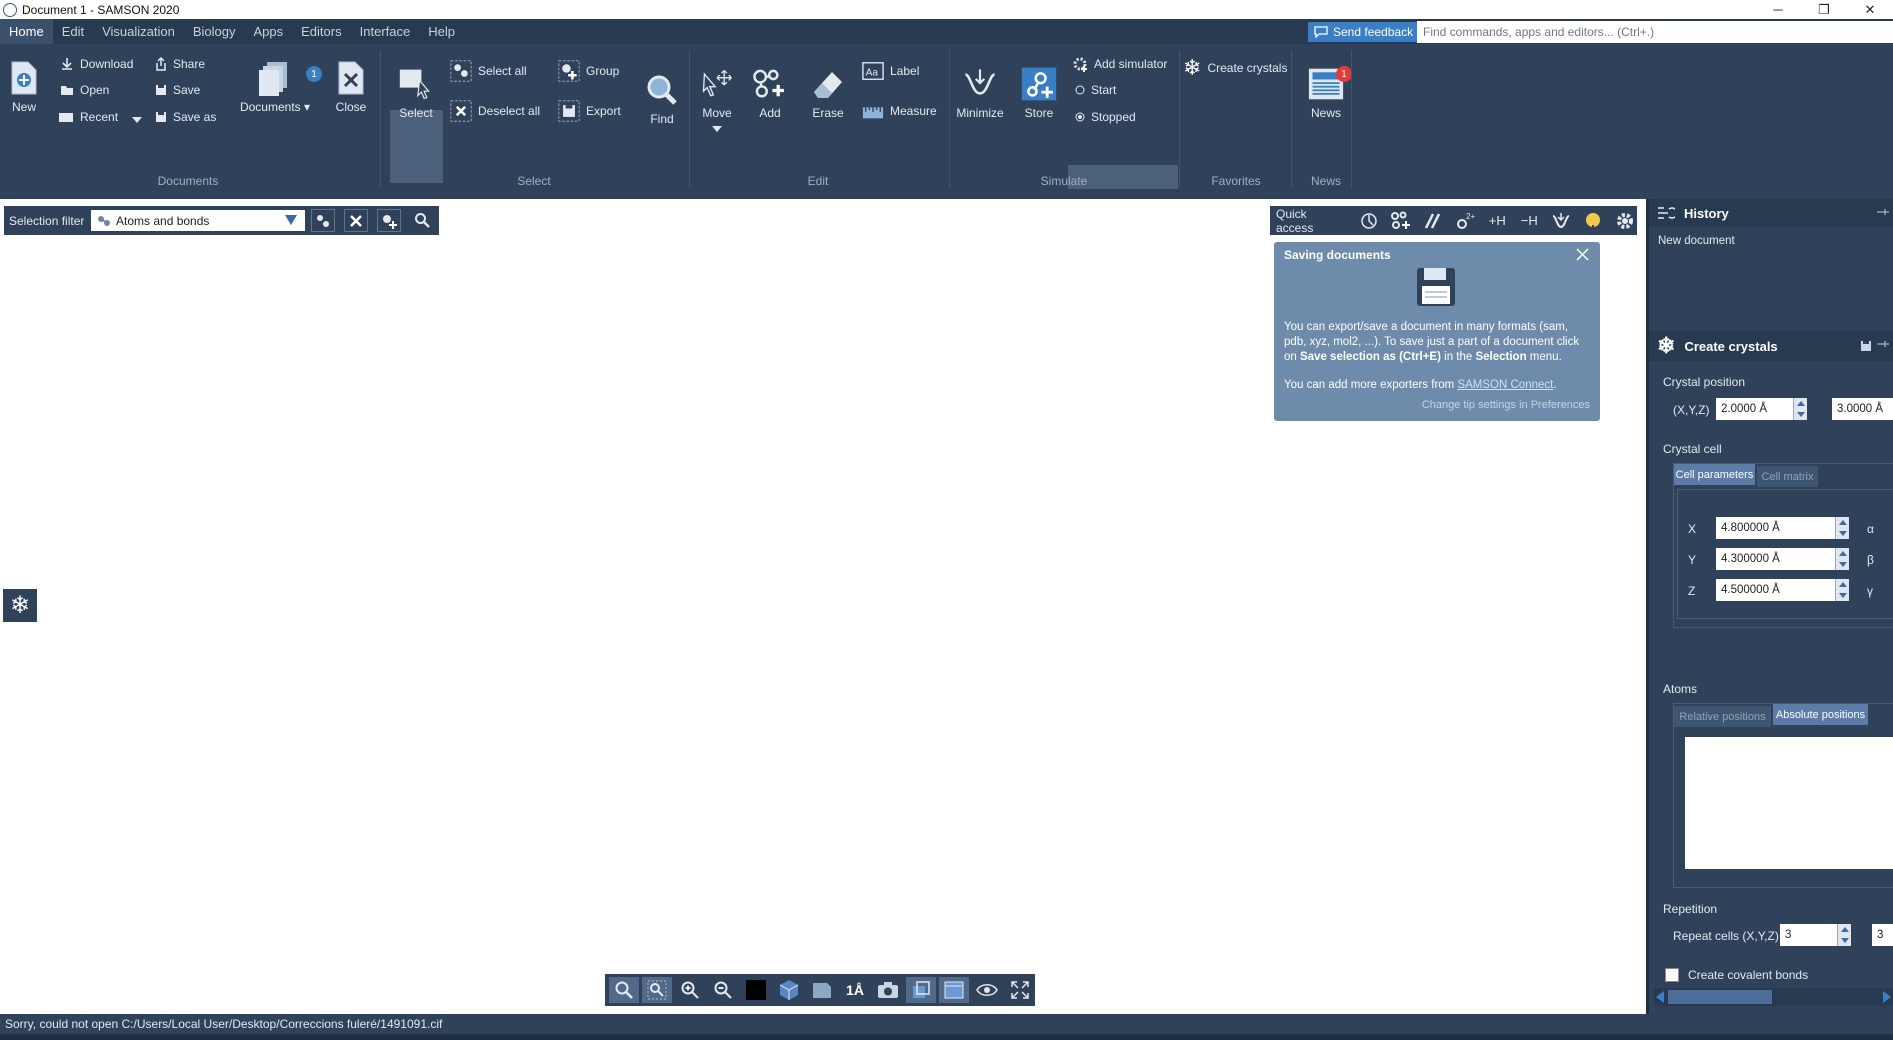 The height and width of the screenshot is (1040, 1893). Describe the element at coordinates (770, 93) in the screenshot. I see `add-tool-button: Add` at that location.